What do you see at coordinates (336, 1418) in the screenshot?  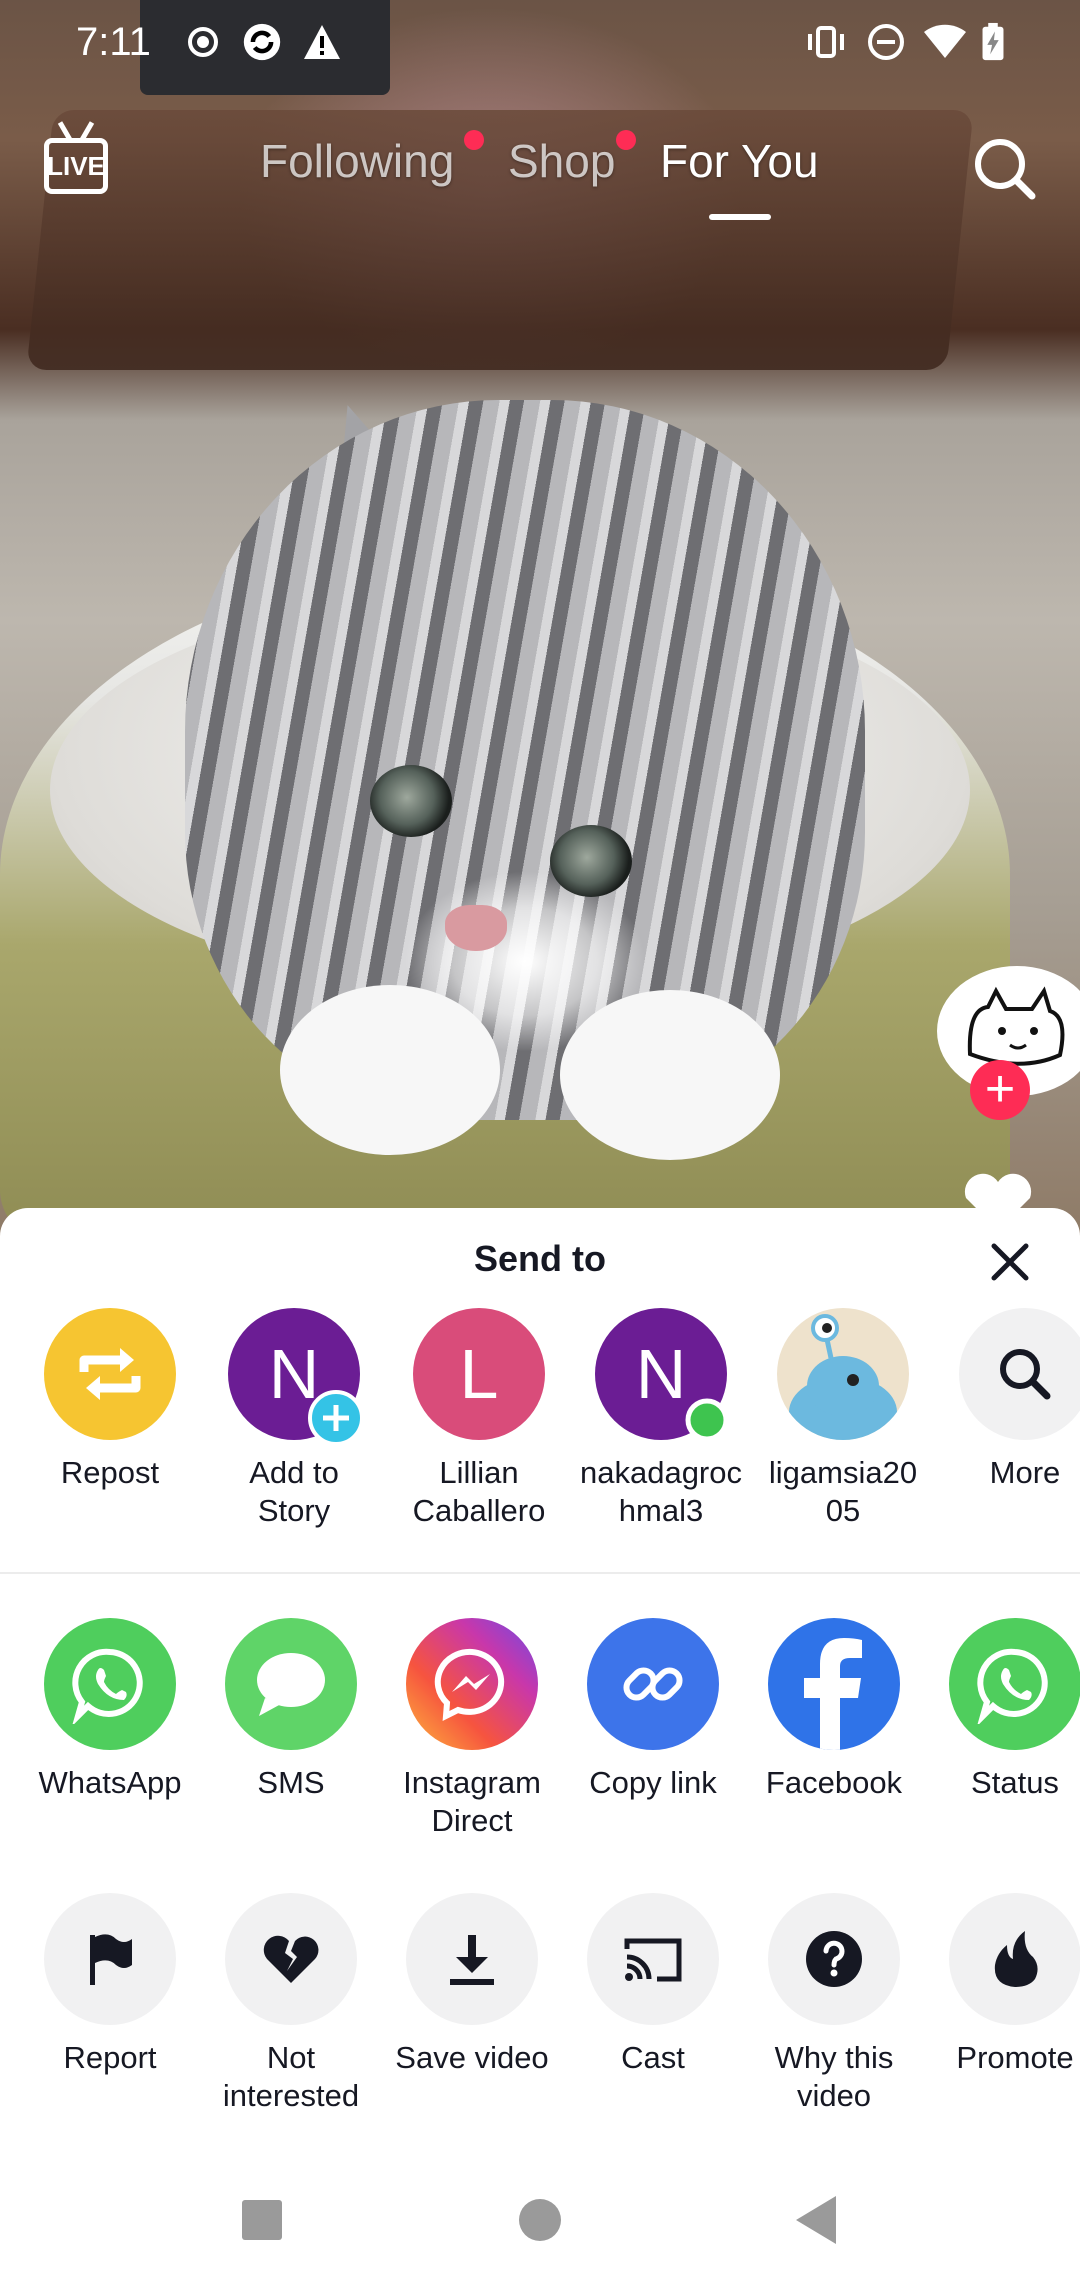 I see `add-badge-icon` at bounding box center [336, 1418].